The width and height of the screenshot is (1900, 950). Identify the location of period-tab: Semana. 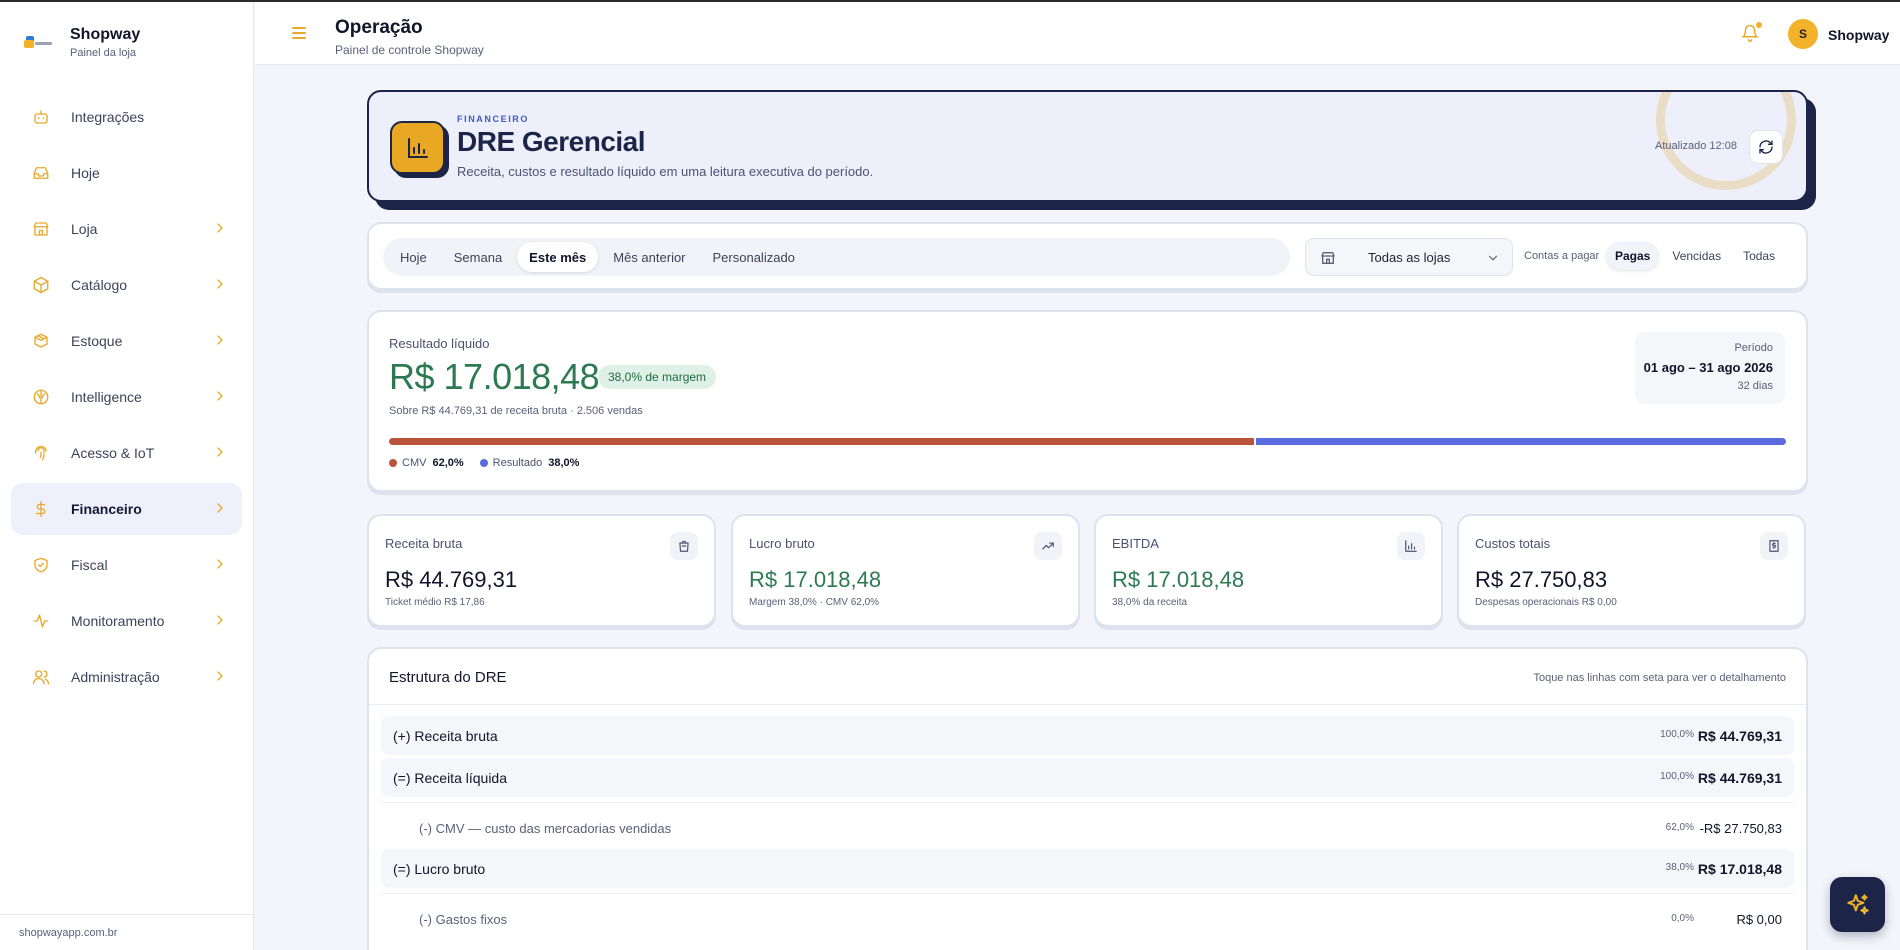
(478, 257).